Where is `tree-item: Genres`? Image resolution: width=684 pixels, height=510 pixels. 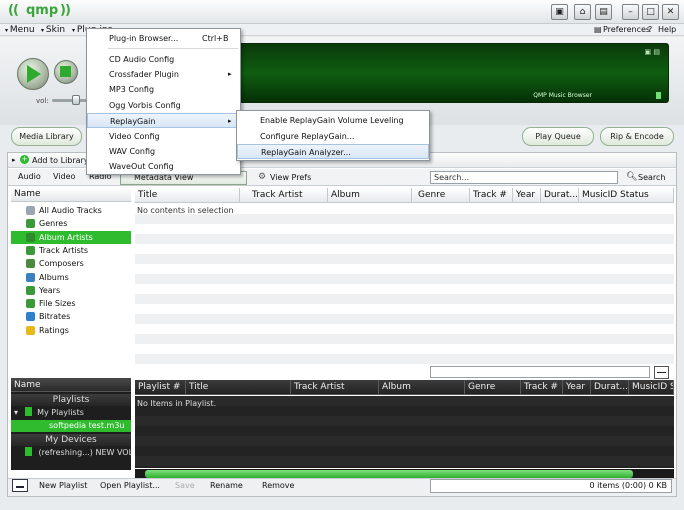
tree-item: Genres is located at coordinates (71, 223).